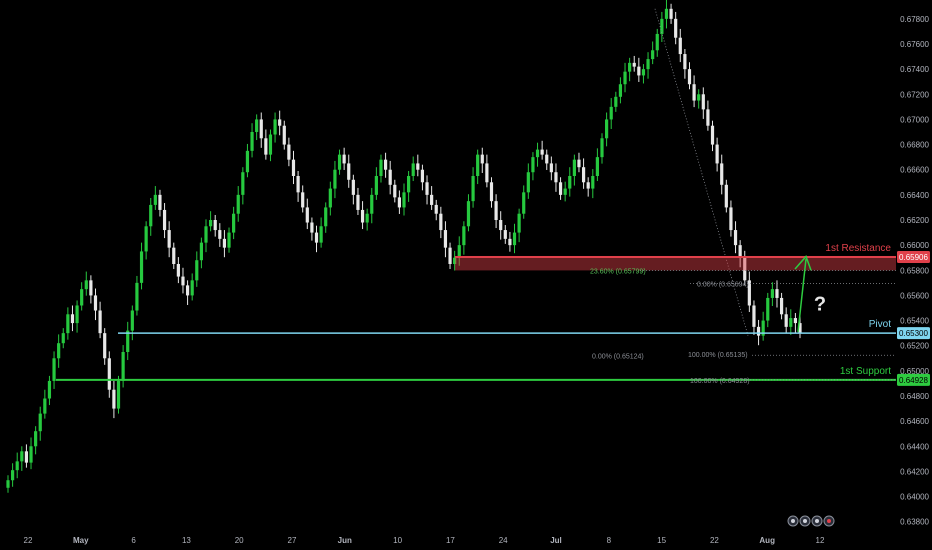 The image size is (932, 550). What do you see at coordinates (723, 285) in the screenshot?
I see `fib-label: 0.00% (0.65694)` at bounding box center [723, 285].